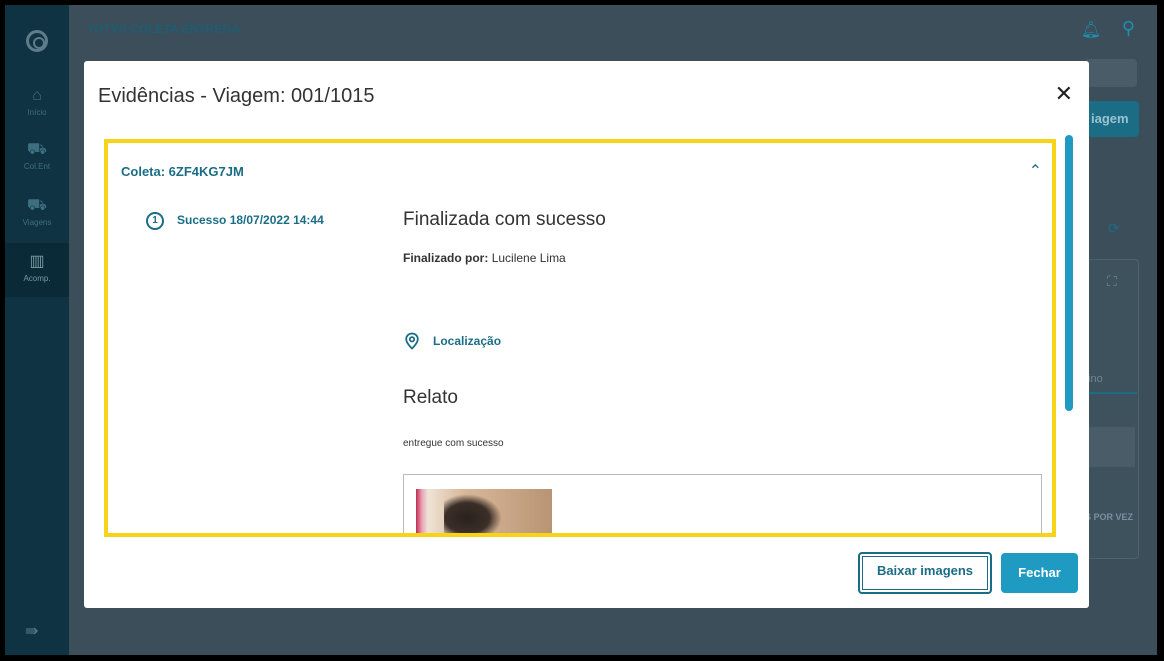 The height and width of the screenshot is (661, 1164). I want to click on home-icon: ⌂, so click(37, 95).